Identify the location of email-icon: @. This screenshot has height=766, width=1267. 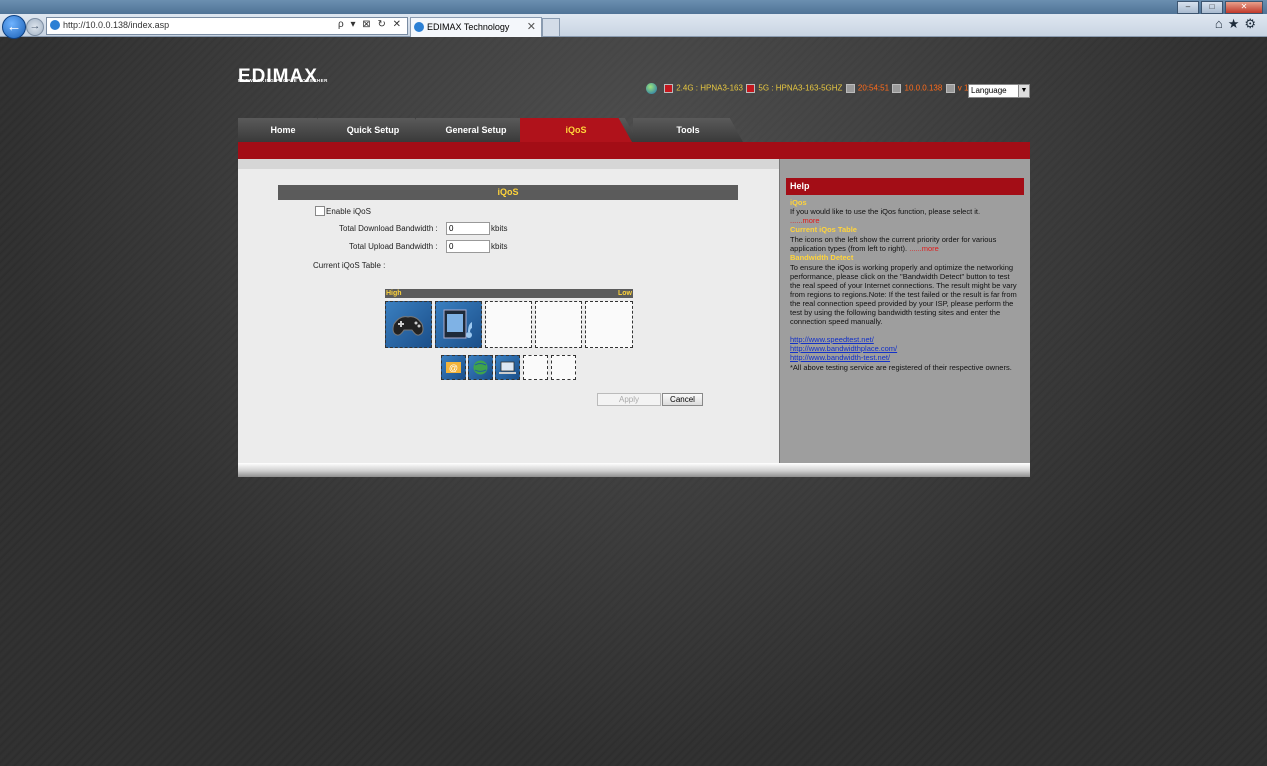
(453, 367).